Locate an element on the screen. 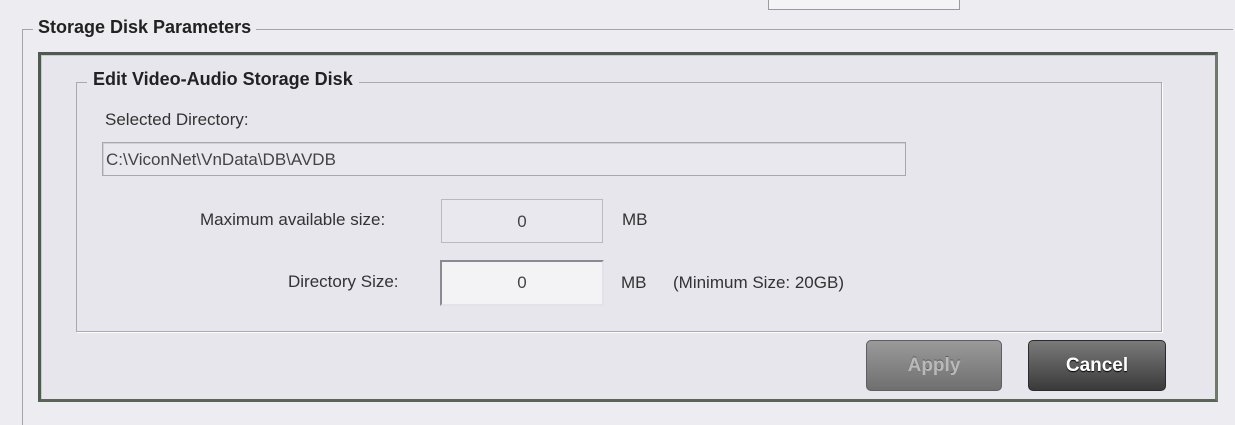  storage-disk-parameters-title: Storage Disk Parameters is located at coordinates (145, 27).